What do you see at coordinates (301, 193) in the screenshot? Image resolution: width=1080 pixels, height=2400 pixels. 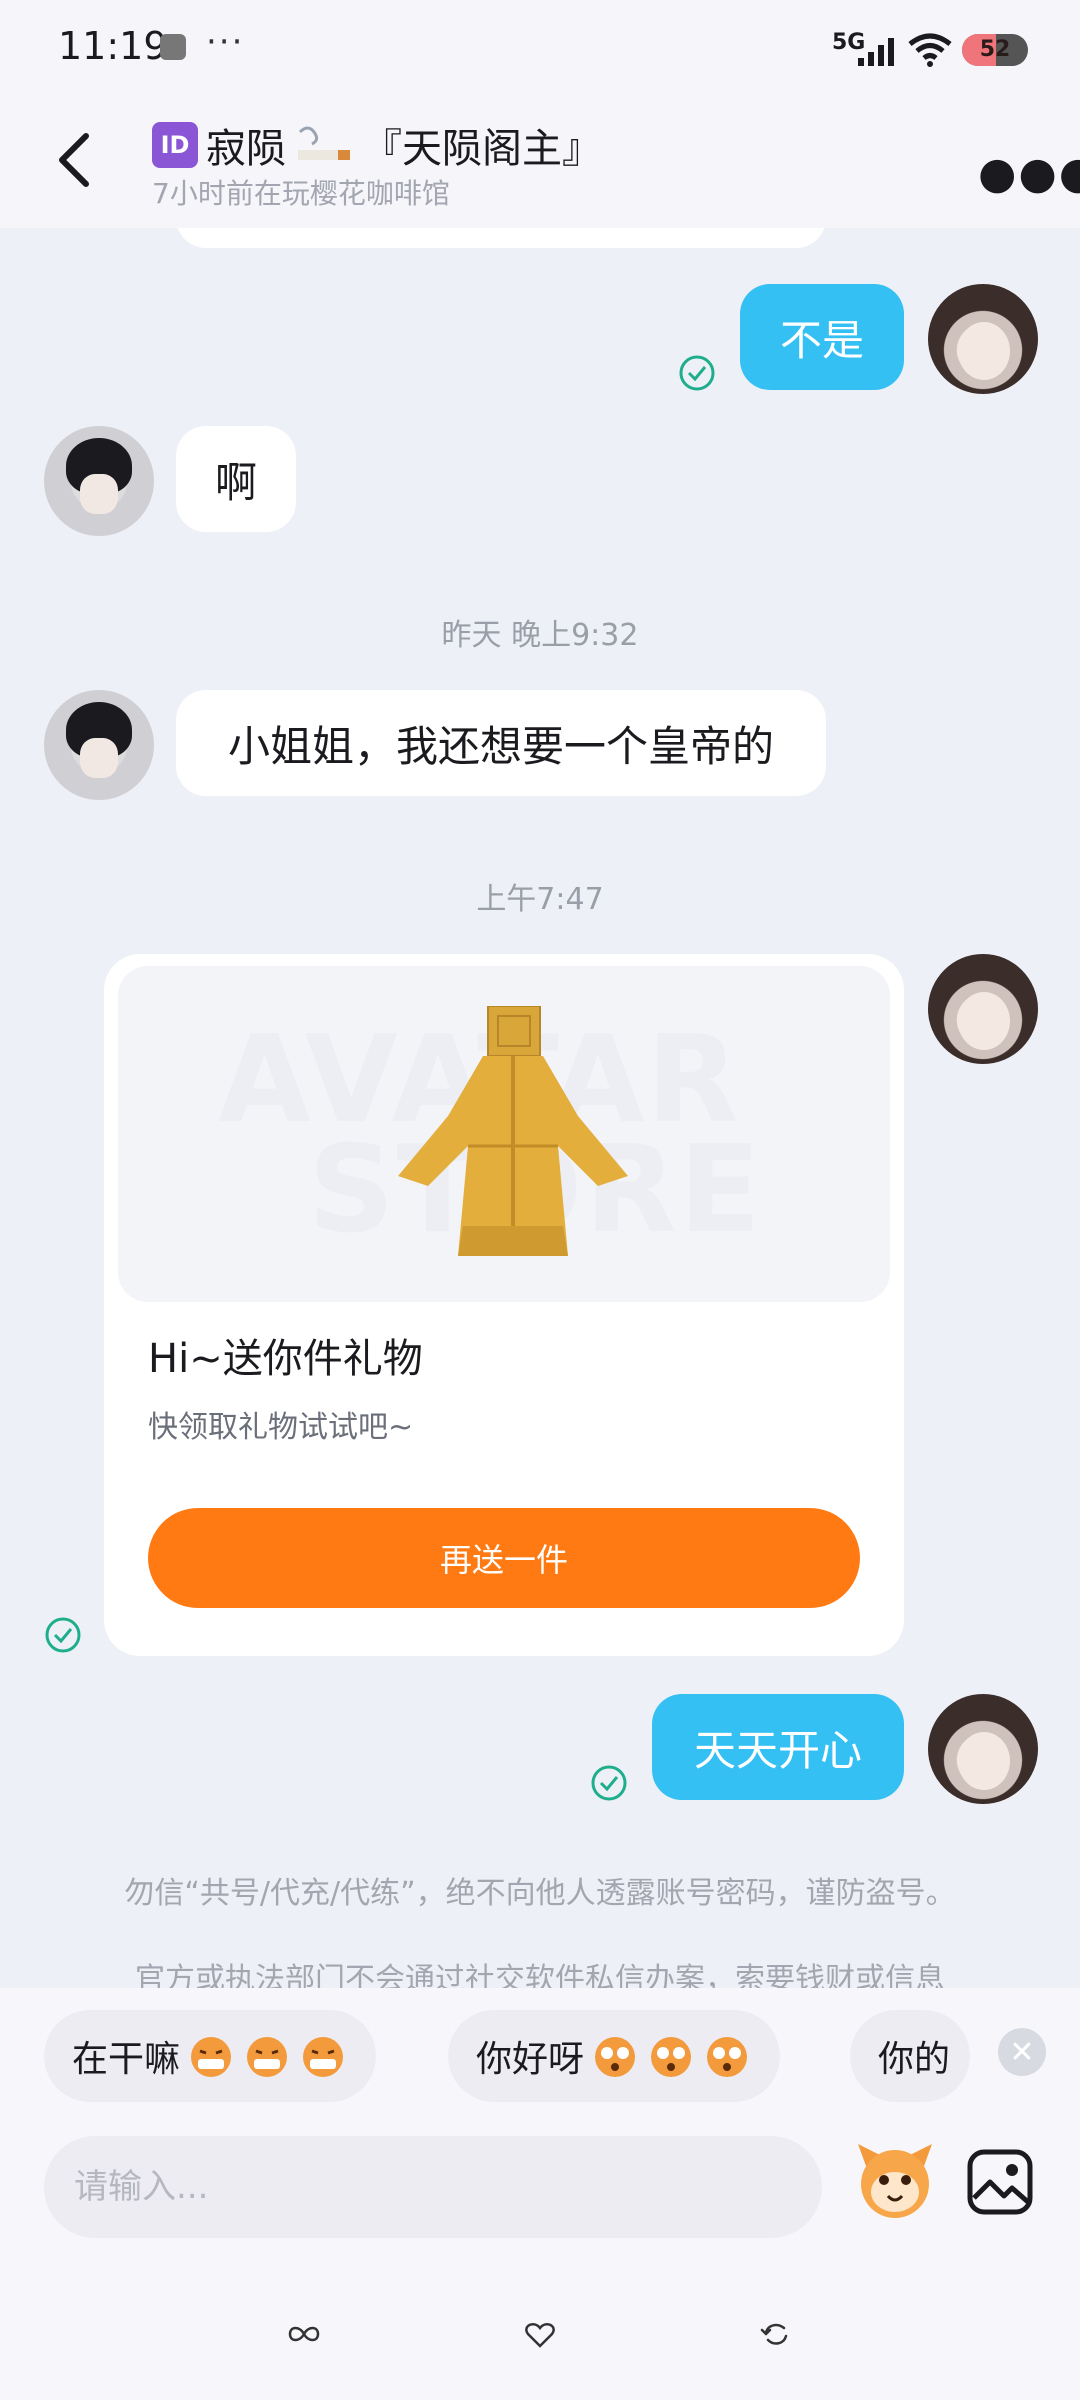 I see `contact-status: 7小时前在玩樱花咖啡馆` at bounding box center [301, 193].